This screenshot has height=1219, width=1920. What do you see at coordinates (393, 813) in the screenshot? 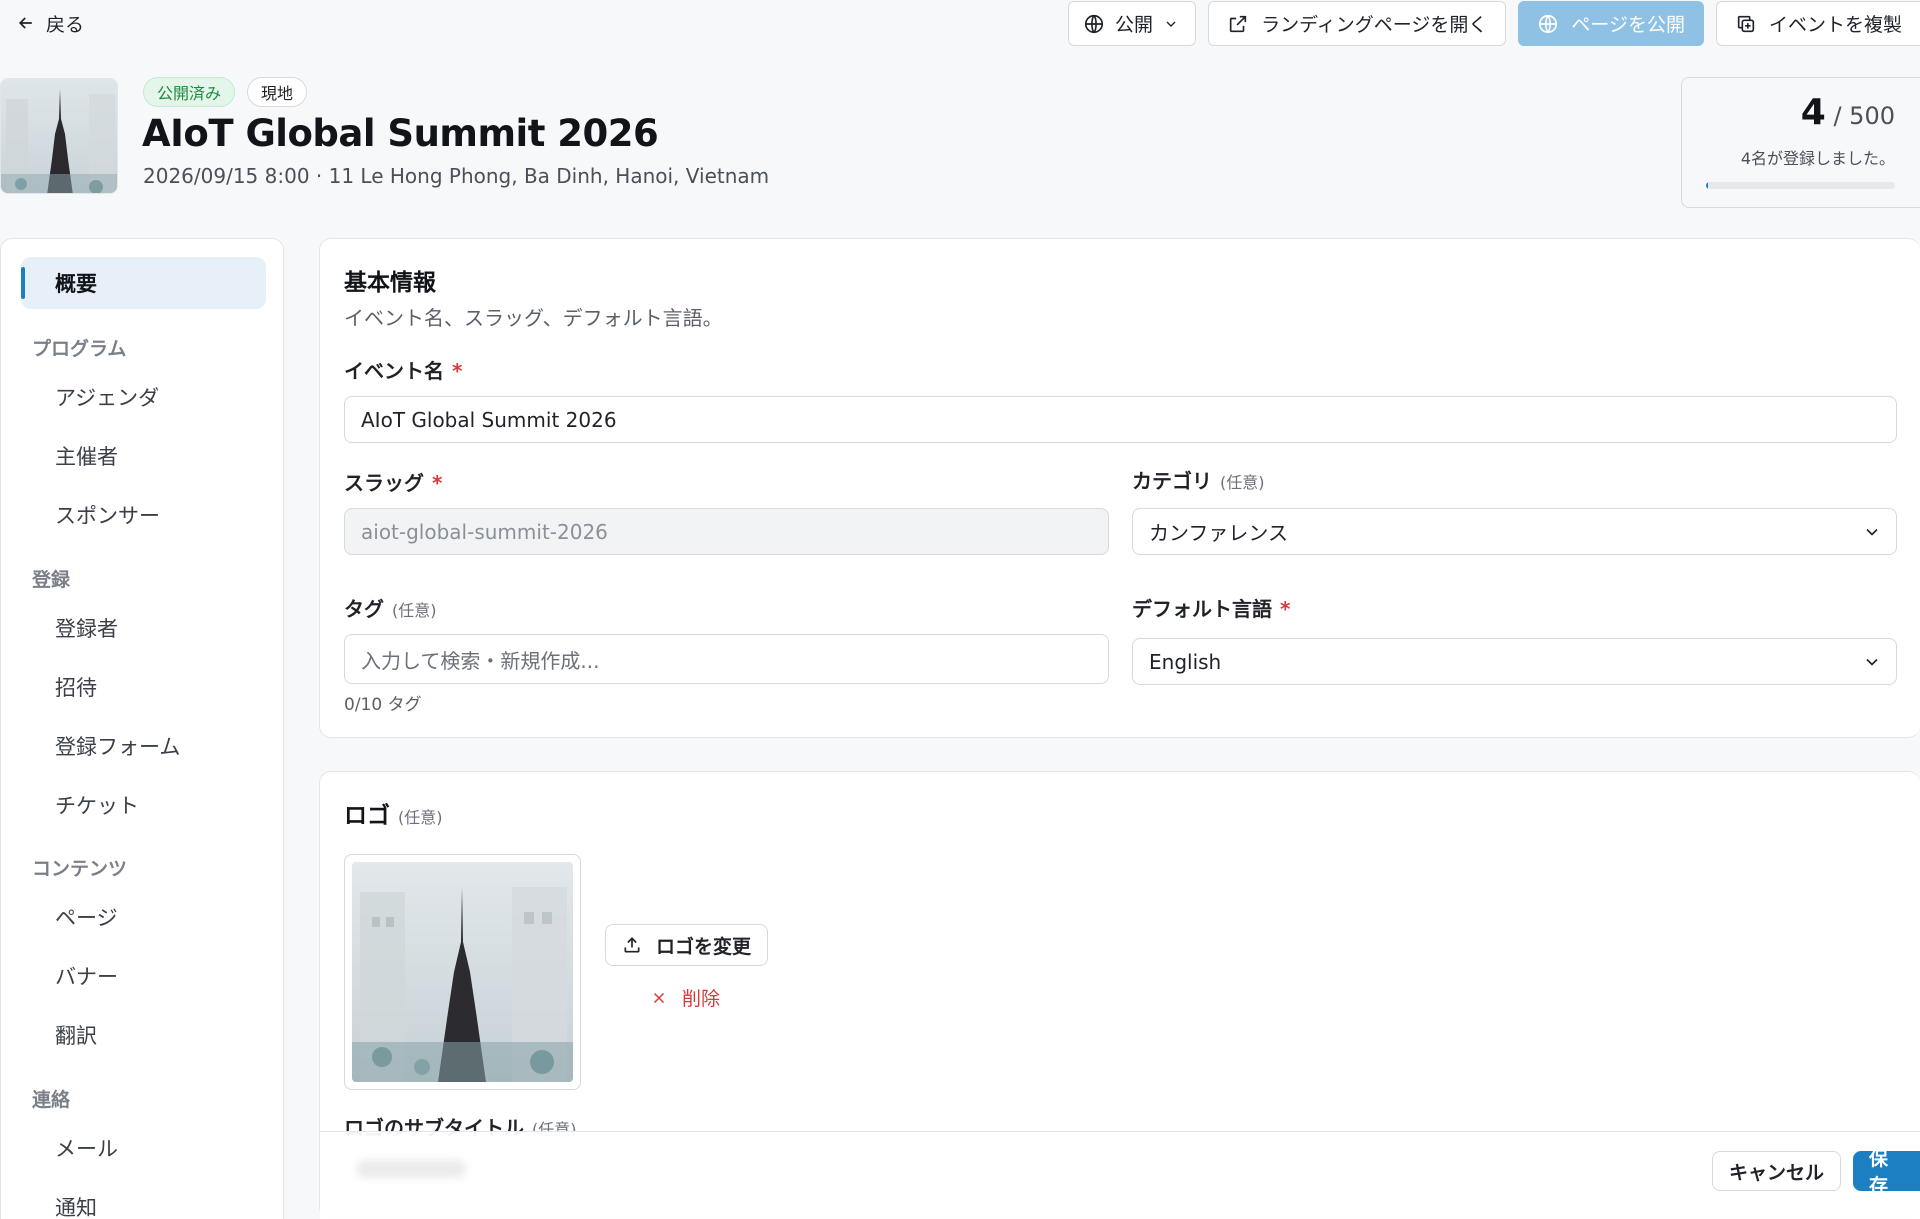
I see `logo-title: ロゴ (任意)` at bounding box center [393, 813].